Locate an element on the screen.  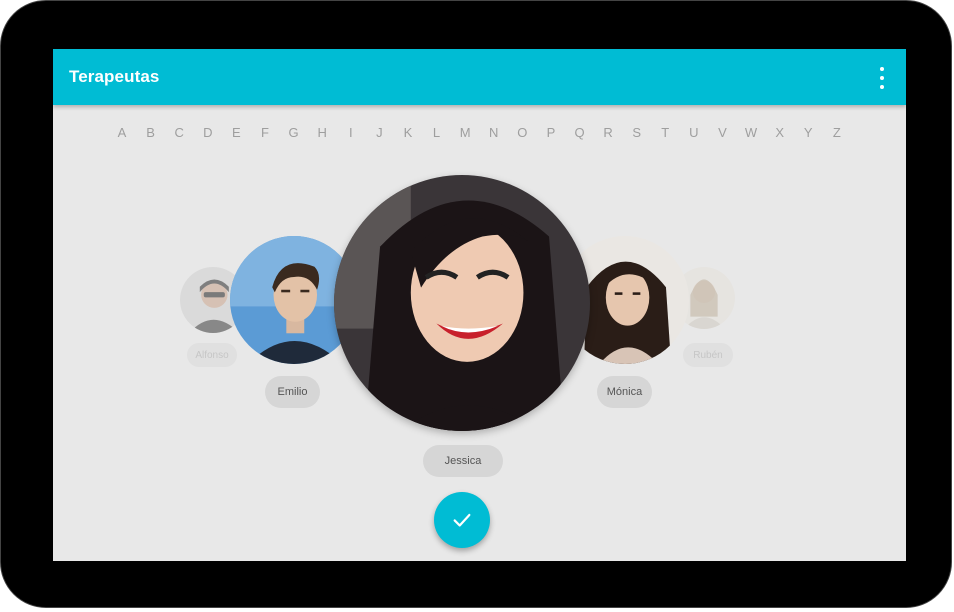
letter-p: P is located at coordinates (551, 132).